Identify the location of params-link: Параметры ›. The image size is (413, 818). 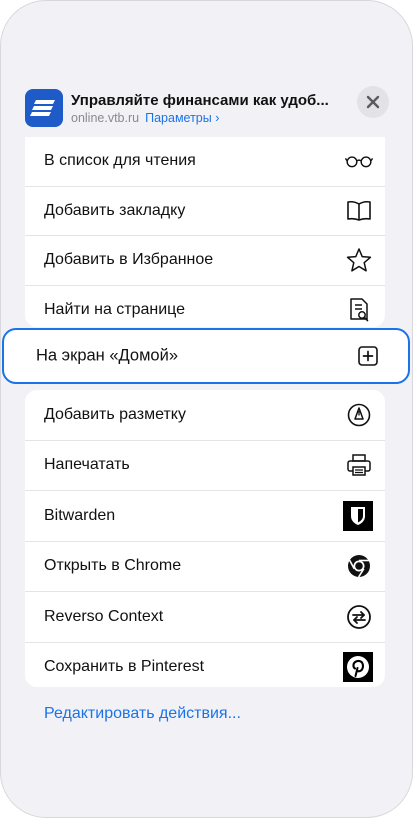
(182, 118).